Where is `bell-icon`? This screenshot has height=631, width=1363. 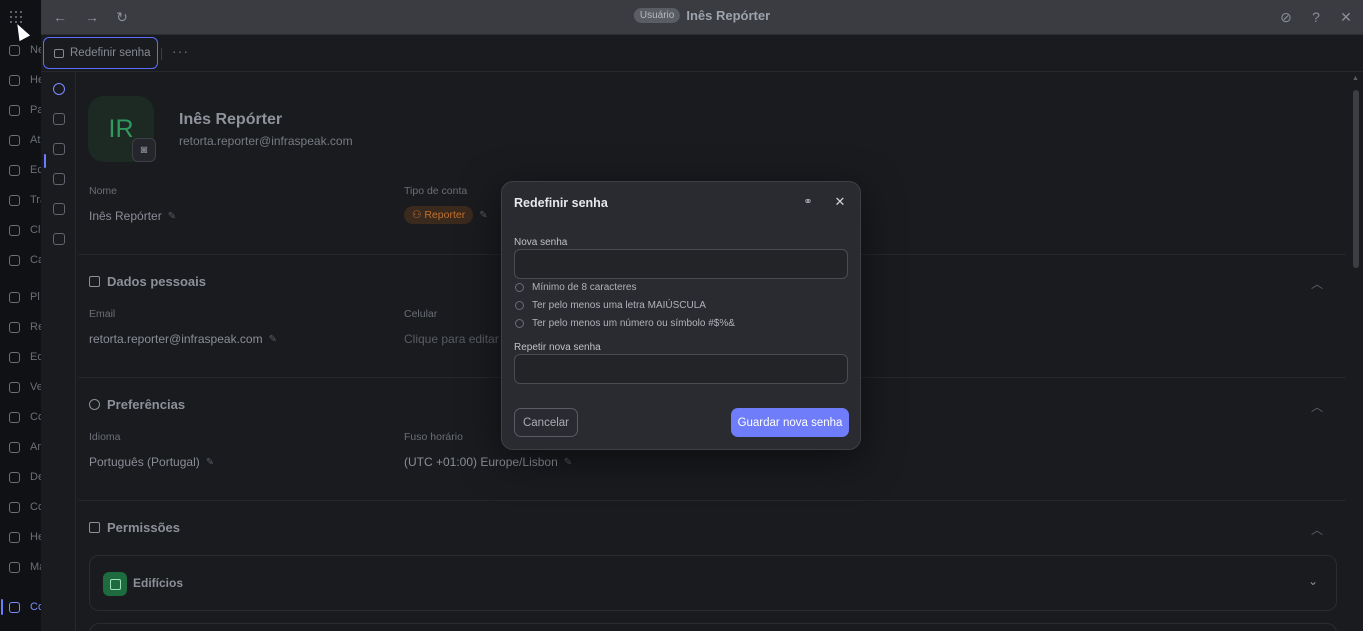 bell-icon is located at coordinates (59, 239).